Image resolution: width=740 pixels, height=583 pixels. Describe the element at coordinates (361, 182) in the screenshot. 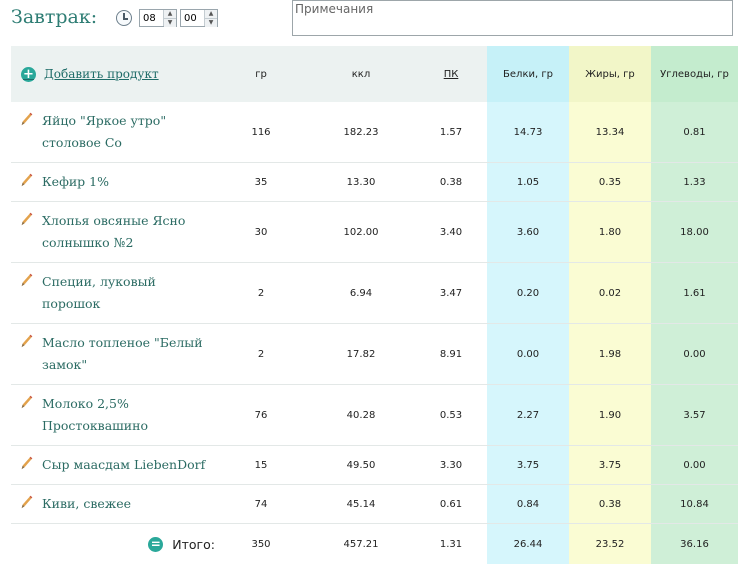

I see `cell-kcal: 13.30` at that location.